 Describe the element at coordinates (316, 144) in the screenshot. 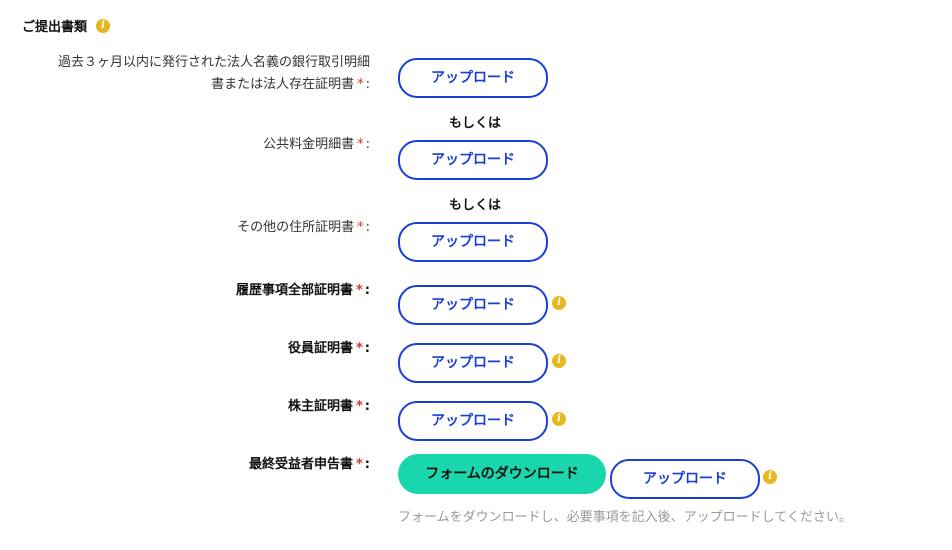

I see `label-utility-bill: 公共料金明細書 *:` at that location.